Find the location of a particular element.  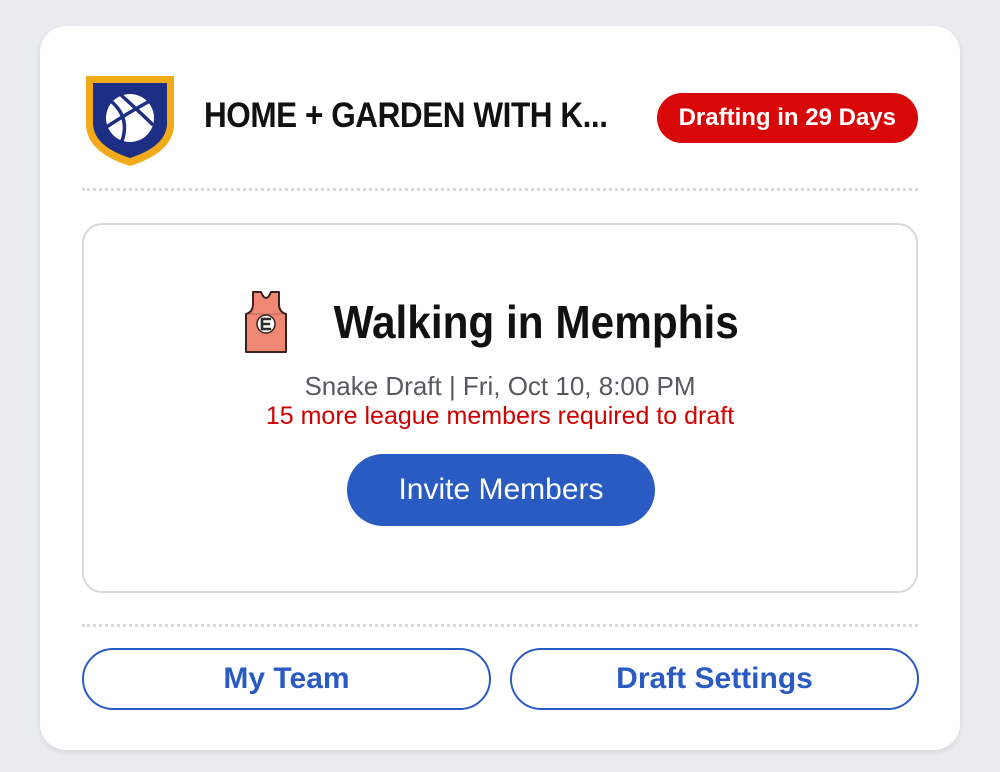

footer-divider is located at coordinates (500, 625).